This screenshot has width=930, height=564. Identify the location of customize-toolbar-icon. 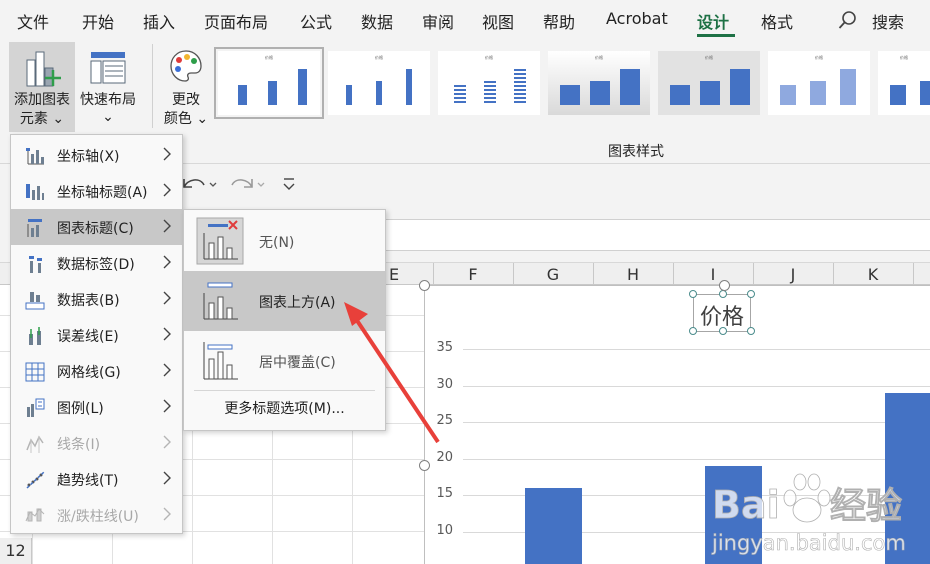
(289, 185).